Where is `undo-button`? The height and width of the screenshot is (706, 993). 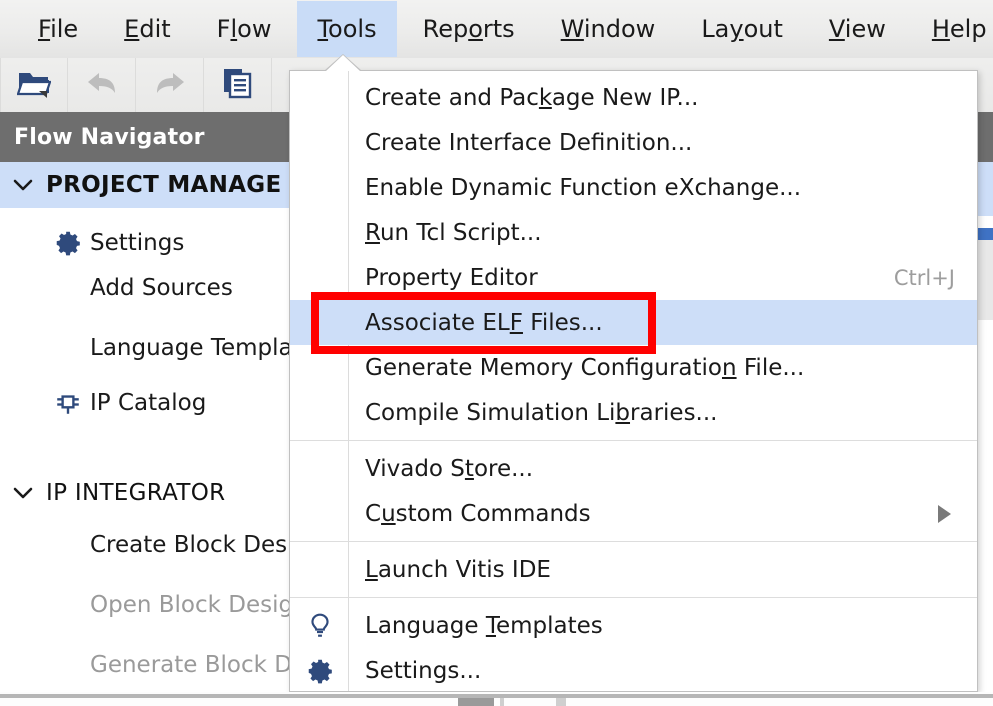 undo-button is located at coordinates (102, 85).